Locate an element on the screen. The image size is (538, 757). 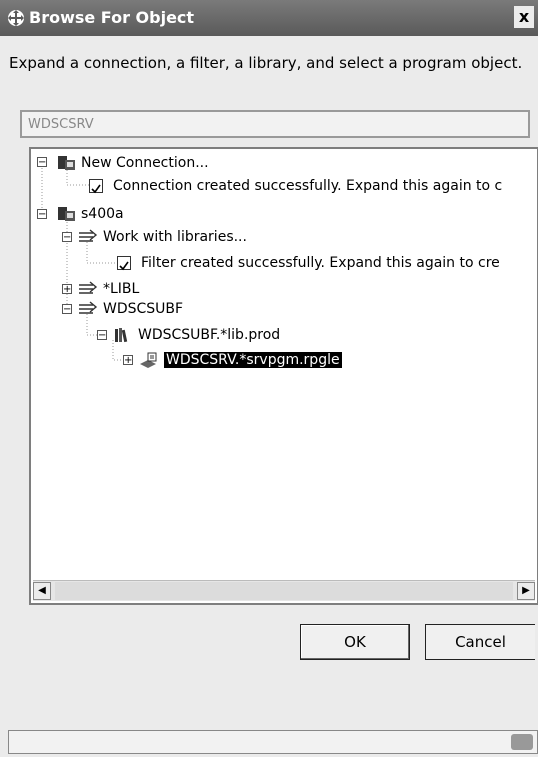
ok-button: OK is located at coordinates (355, 642).